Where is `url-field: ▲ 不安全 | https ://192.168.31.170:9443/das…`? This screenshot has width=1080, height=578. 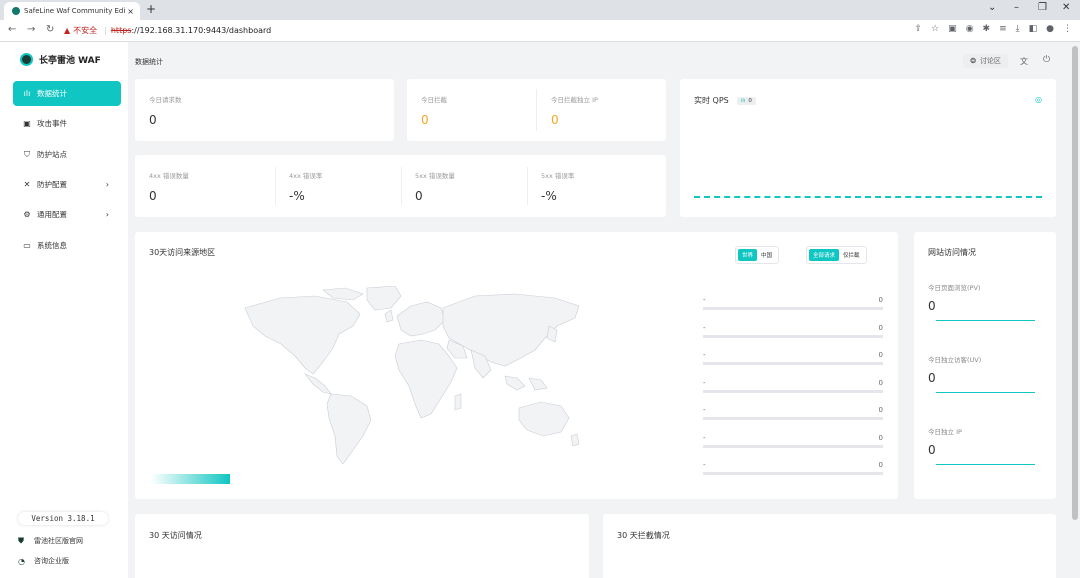
url-field: ▲ 不安全 | https ://192.168.31.170:9443/das… is located at coordinates (167, 30).